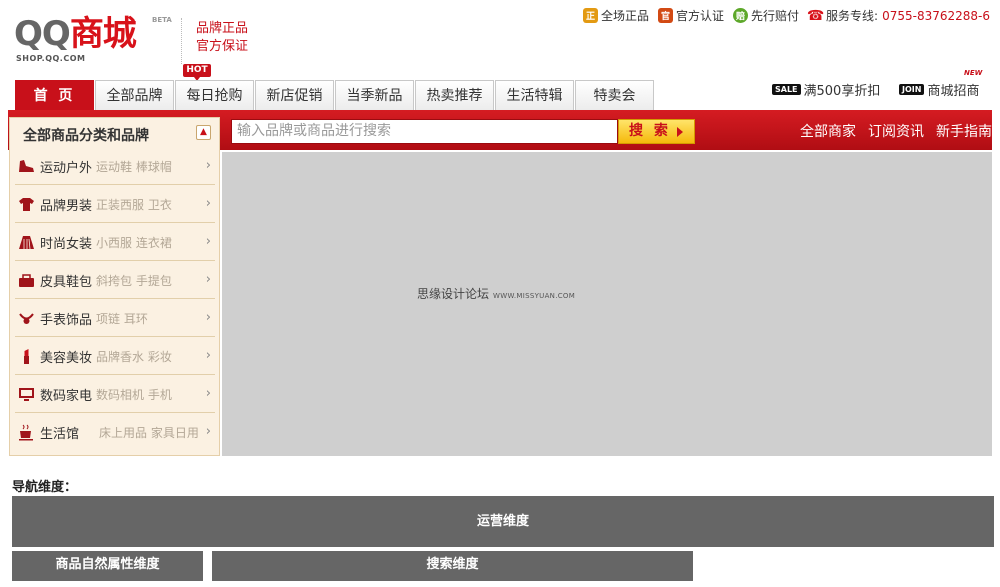 The image size is (1000, 587). What do you see at coordinates (700, 16) in the screenshot?
I see `top-link-label: 官方认证` at bounding box center [700, 16].